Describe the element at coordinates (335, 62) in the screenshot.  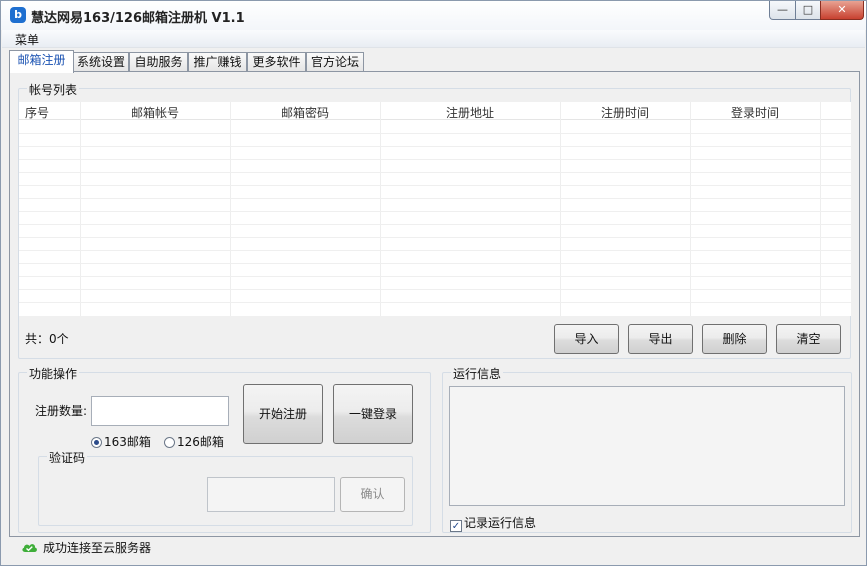
I see `tab-official-forum: 官方论坛` at that location.